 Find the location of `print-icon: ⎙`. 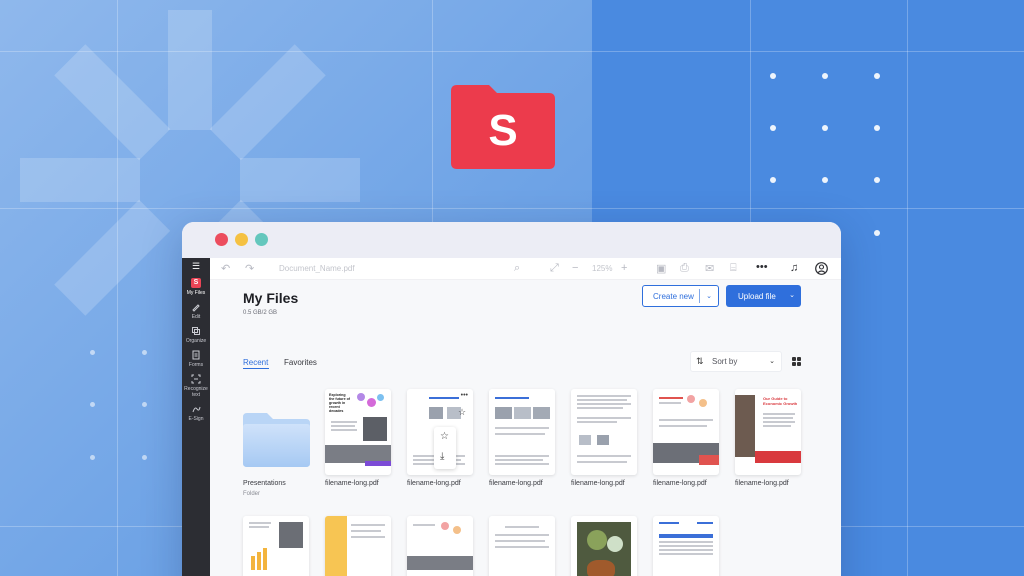

print-icon: ⎙ is located at coordinates (684, 268).